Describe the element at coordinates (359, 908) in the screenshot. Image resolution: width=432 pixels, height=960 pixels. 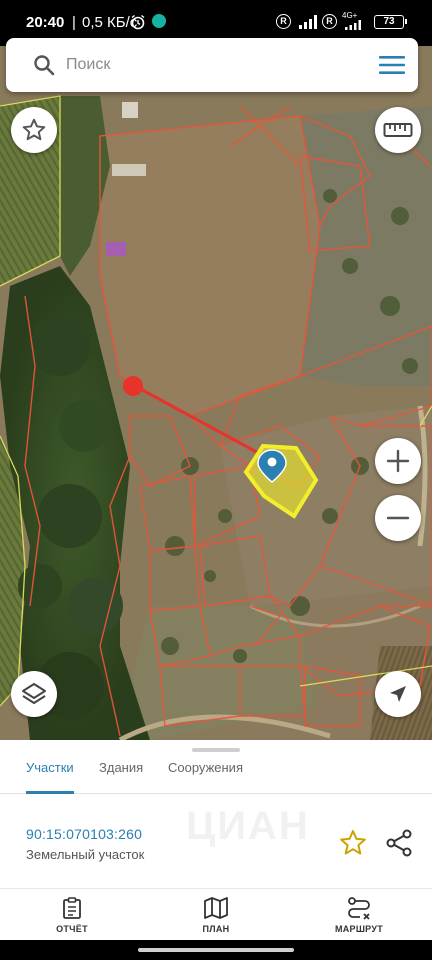
I see `route-icon` at that location.